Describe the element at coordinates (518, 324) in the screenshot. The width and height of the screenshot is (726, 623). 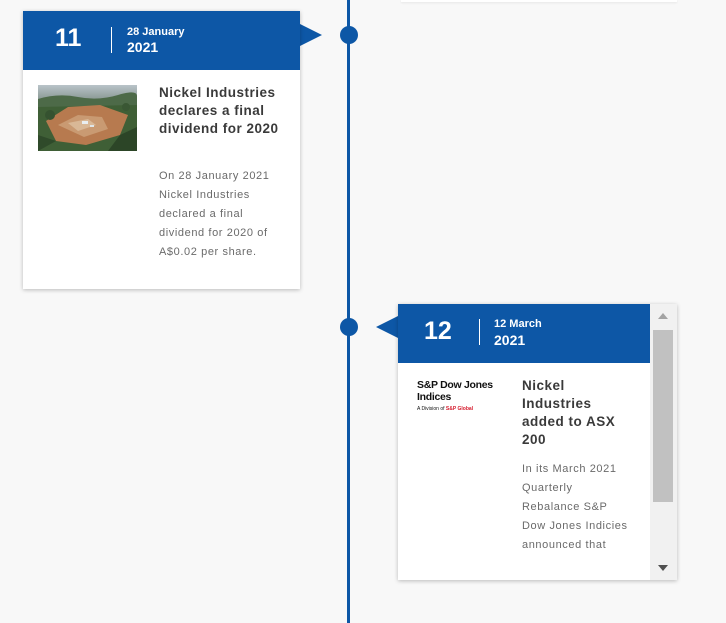
I see `entry-date-day: 12 March` at that location.